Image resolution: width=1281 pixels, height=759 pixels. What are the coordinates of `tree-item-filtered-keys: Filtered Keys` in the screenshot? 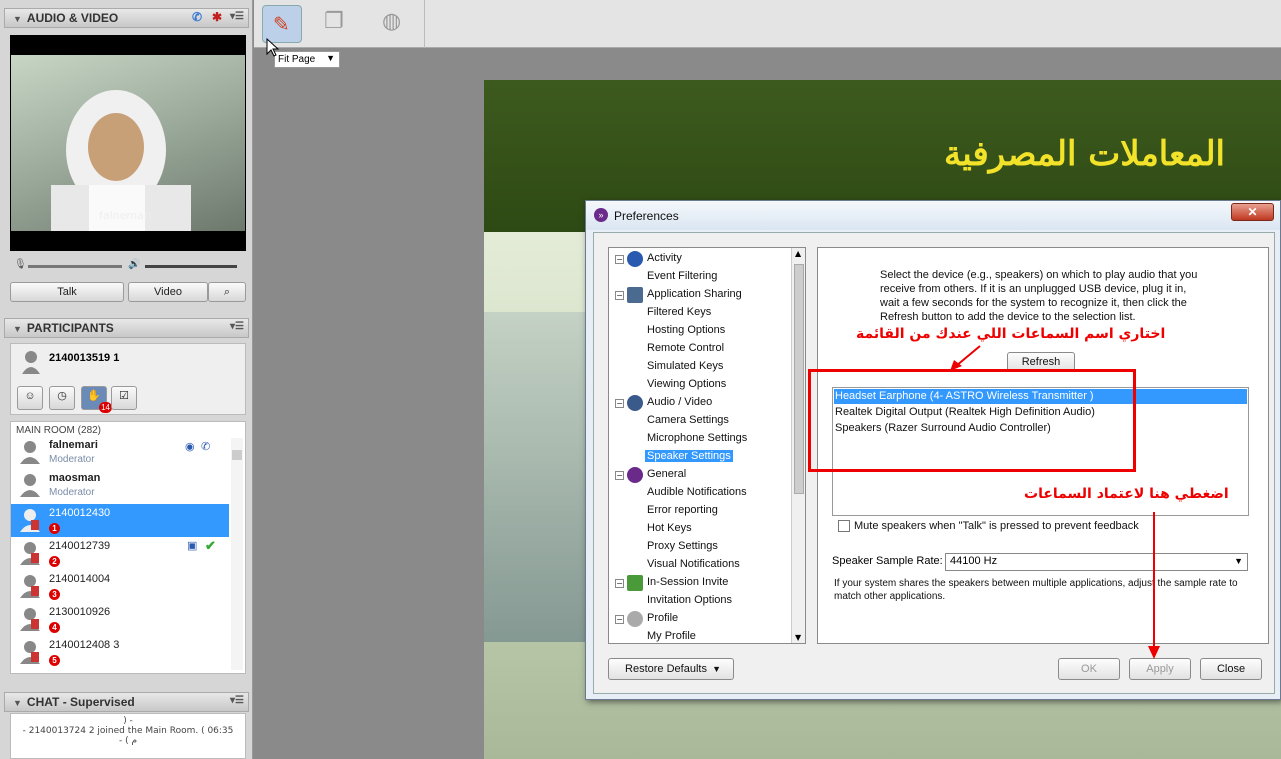 It's located at (679, 312).